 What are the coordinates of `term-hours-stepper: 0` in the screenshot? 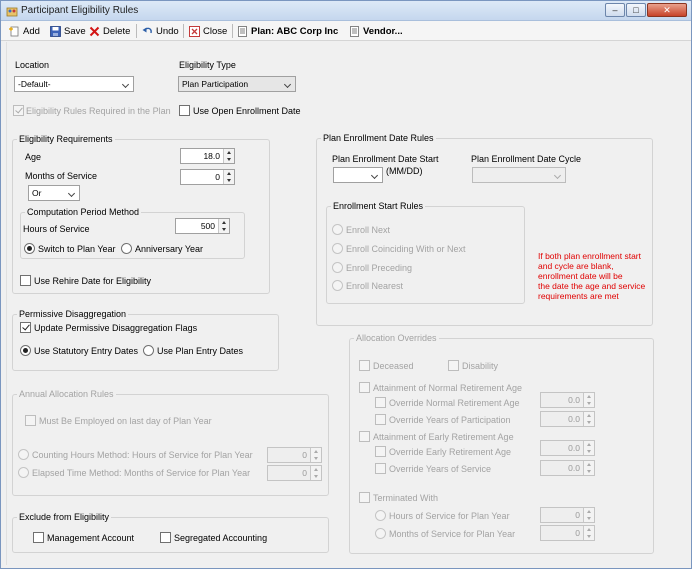 It's located at (567, 515).